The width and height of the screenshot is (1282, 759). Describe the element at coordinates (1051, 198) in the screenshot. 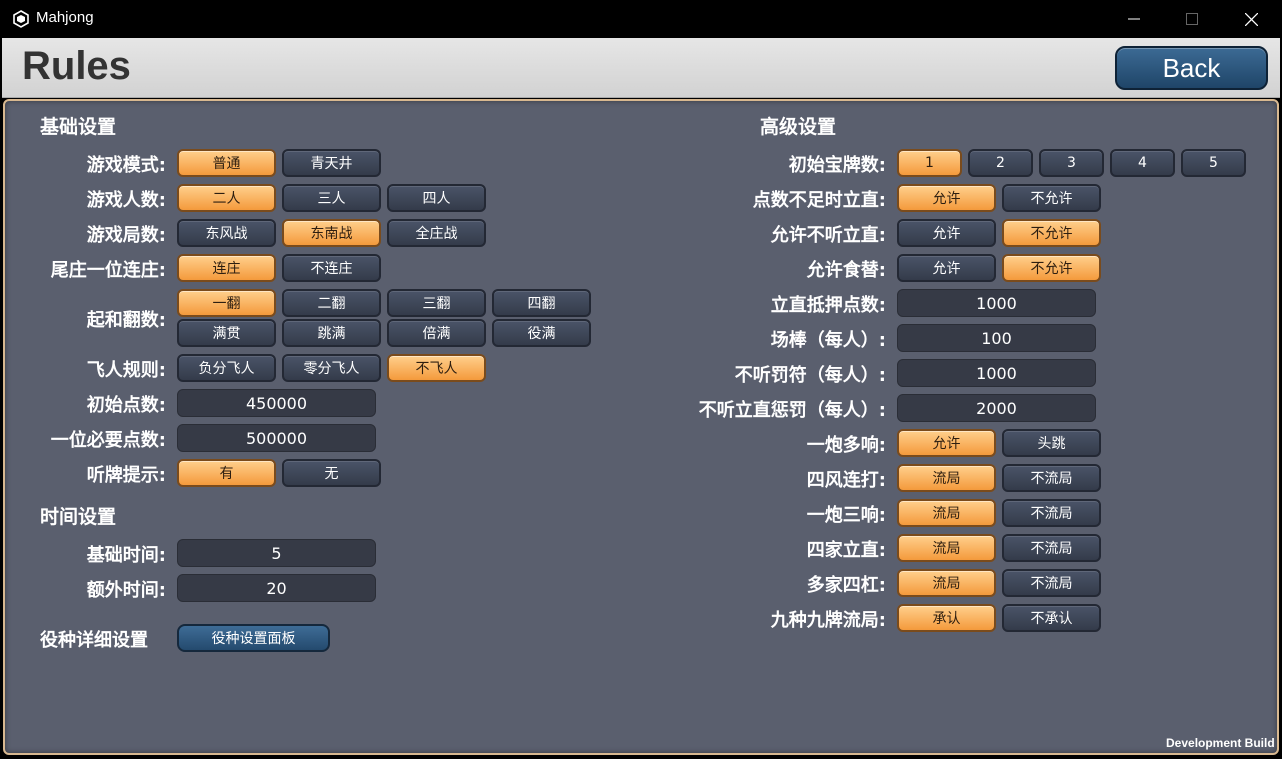

I see `riichi-low-points-option-1: 不允许` at that location.